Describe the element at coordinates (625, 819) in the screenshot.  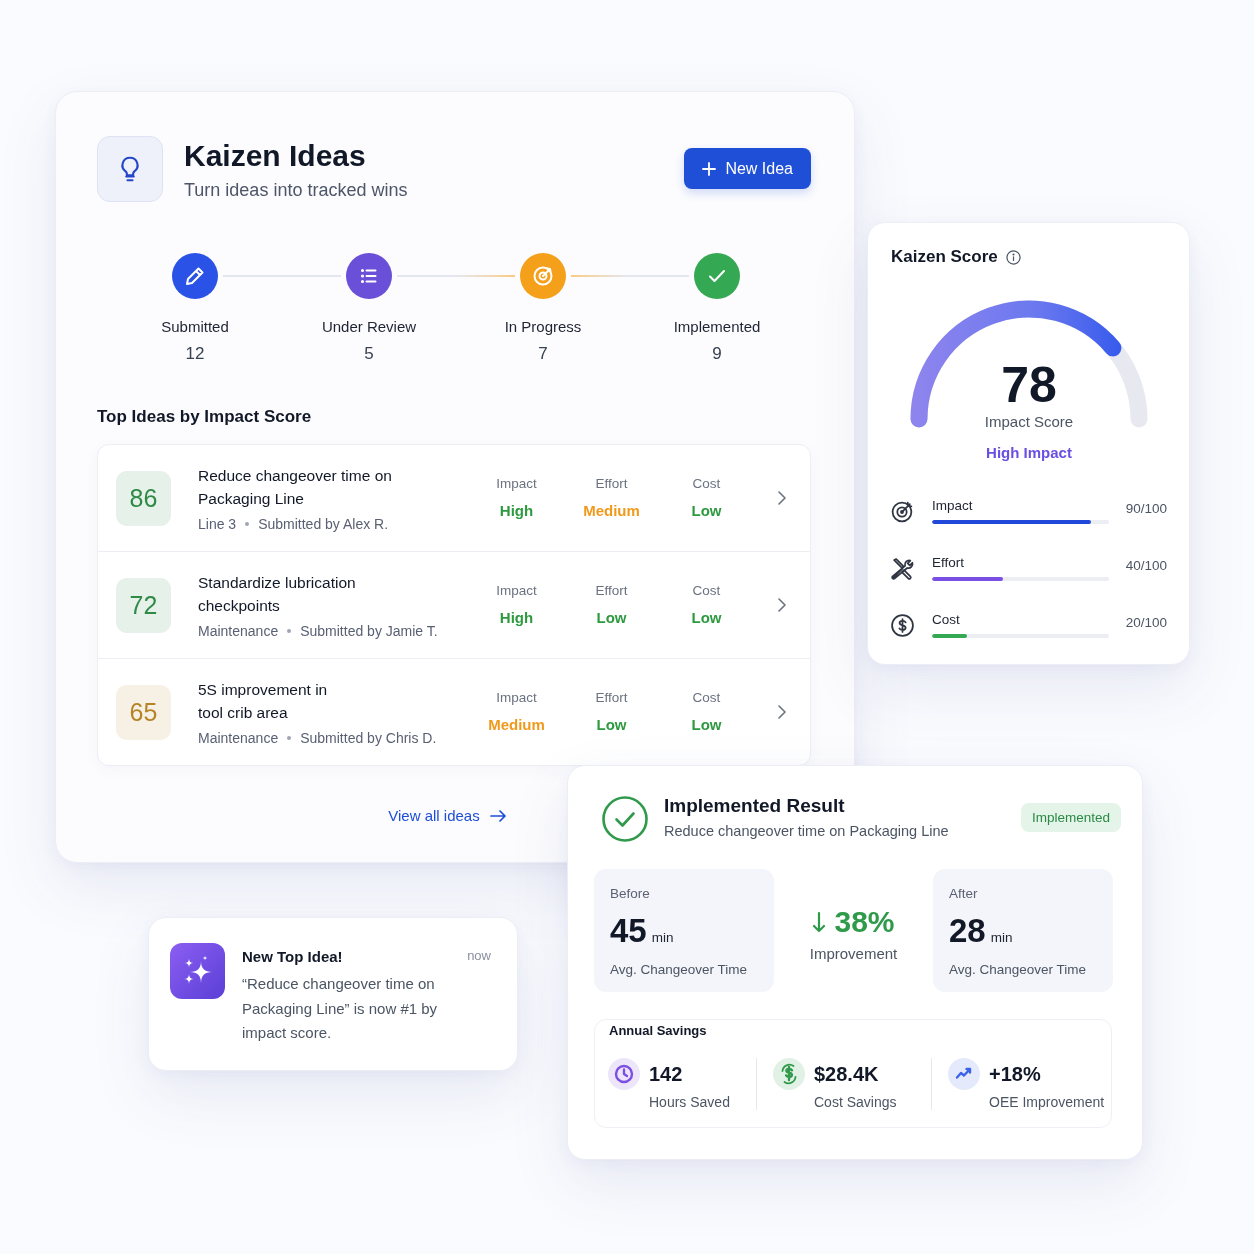
I see `check-circle-icon` at that location.